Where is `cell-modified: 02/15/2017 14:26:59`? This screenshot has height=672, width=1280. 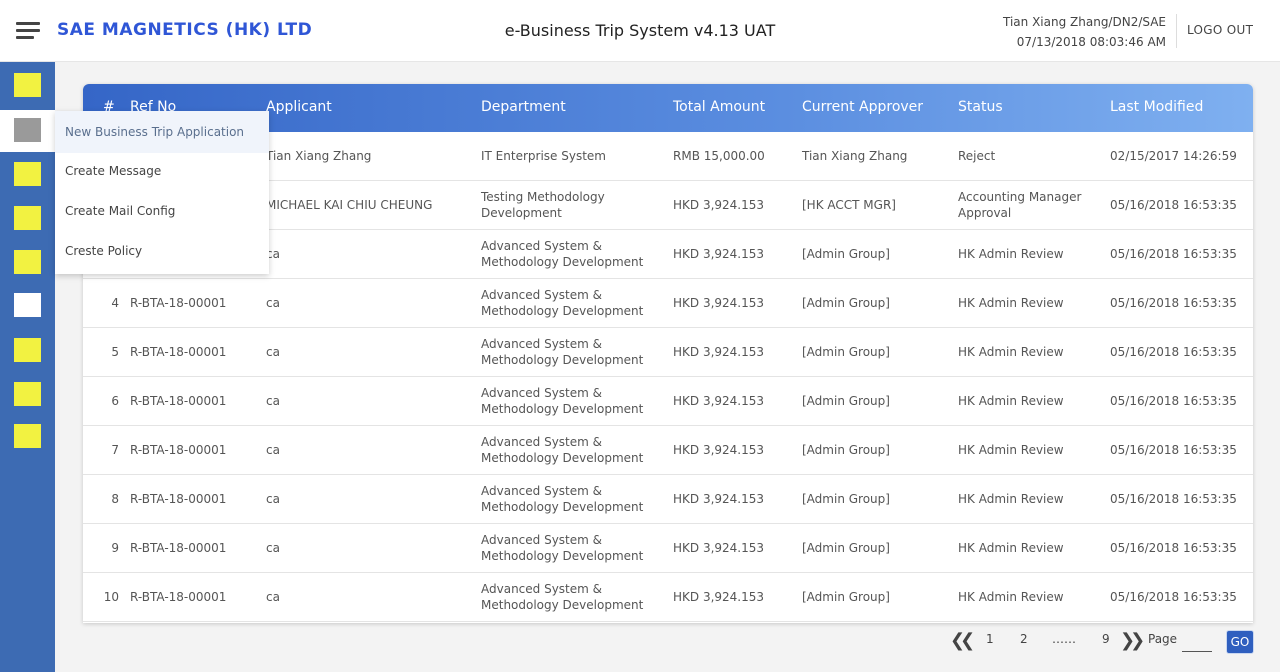 cell-modified: 02/15/2017 14:26:59 is located at coordinates (1173, 156).